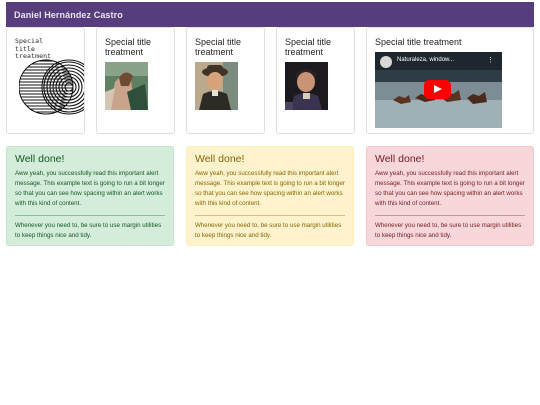 This screenshot has height=405, width=540. I want to click on card-painting-2: Special title treatment, so click(225, 80).